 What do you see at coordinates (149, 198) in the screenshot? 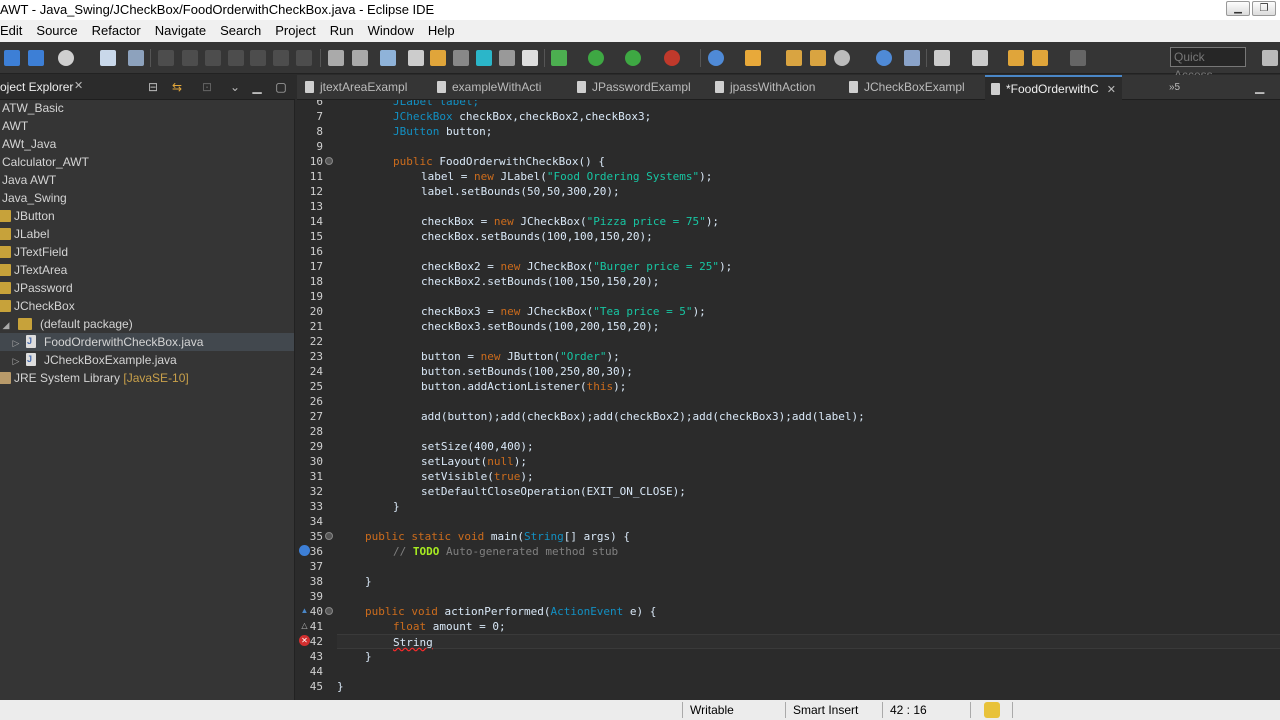
I see `tree-item-java-swing: Java_Swing` at bounding box center [149, 198].